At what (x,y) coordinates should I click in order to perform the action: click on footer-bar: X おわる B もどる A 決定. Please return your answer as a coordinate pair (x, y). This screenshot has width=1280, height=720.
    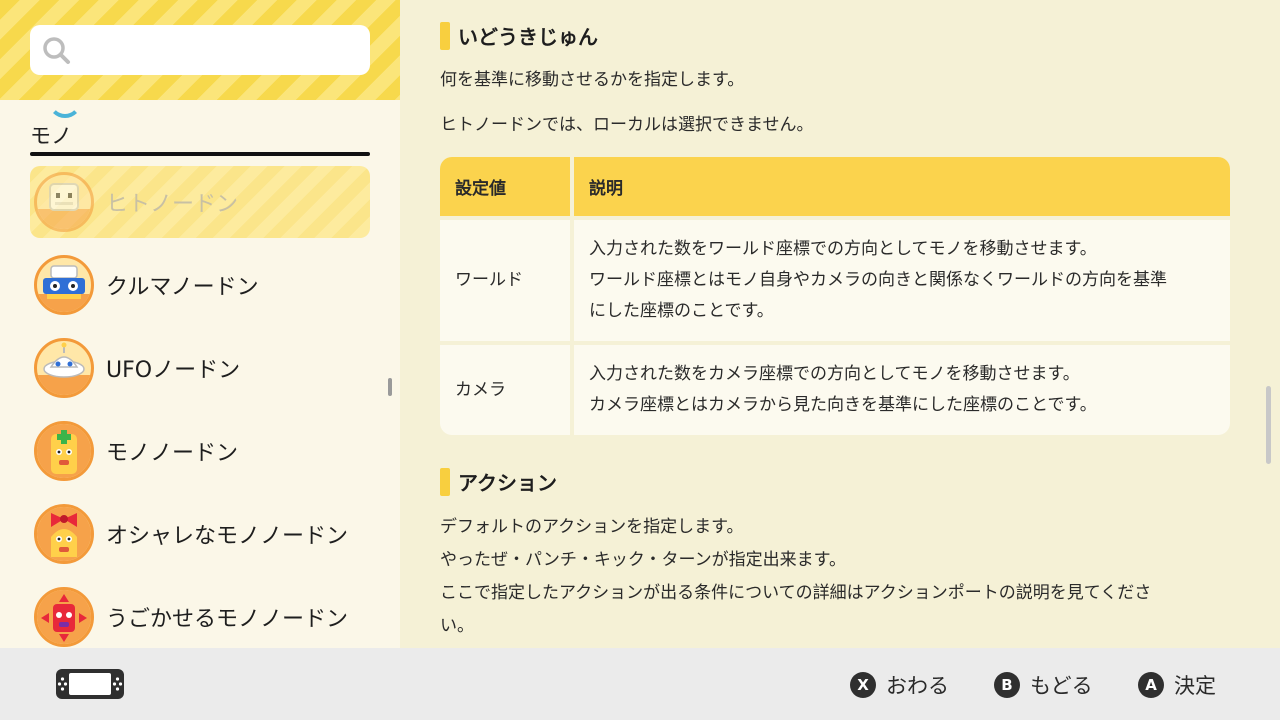
    Looking at the image, I should click on (640, 684).